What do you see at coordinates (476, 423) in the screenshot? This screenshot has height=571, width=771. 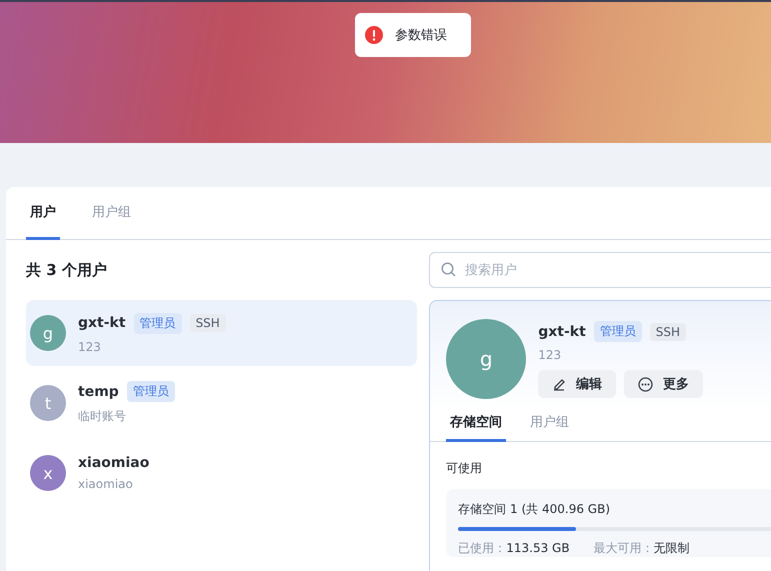 I see `tab: 存储空间` at bounding box center [476, 423].